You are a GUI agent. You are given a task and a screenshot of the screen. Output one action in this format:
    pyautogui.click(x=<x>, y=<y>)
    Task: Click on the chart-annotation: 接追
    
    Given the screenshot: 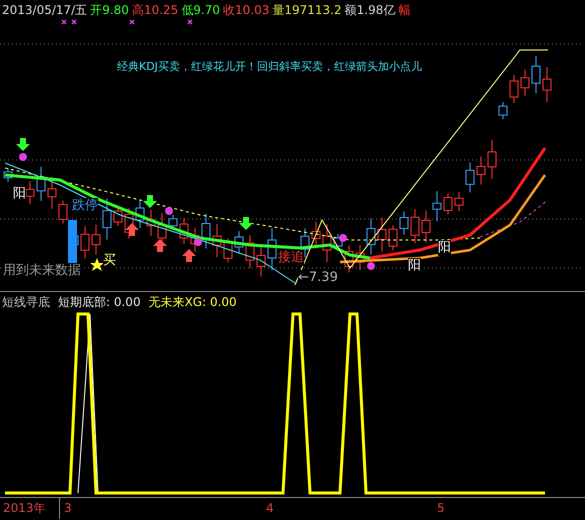 What is the action you would take?
    pyautogui.click(x=291, y=258)
    